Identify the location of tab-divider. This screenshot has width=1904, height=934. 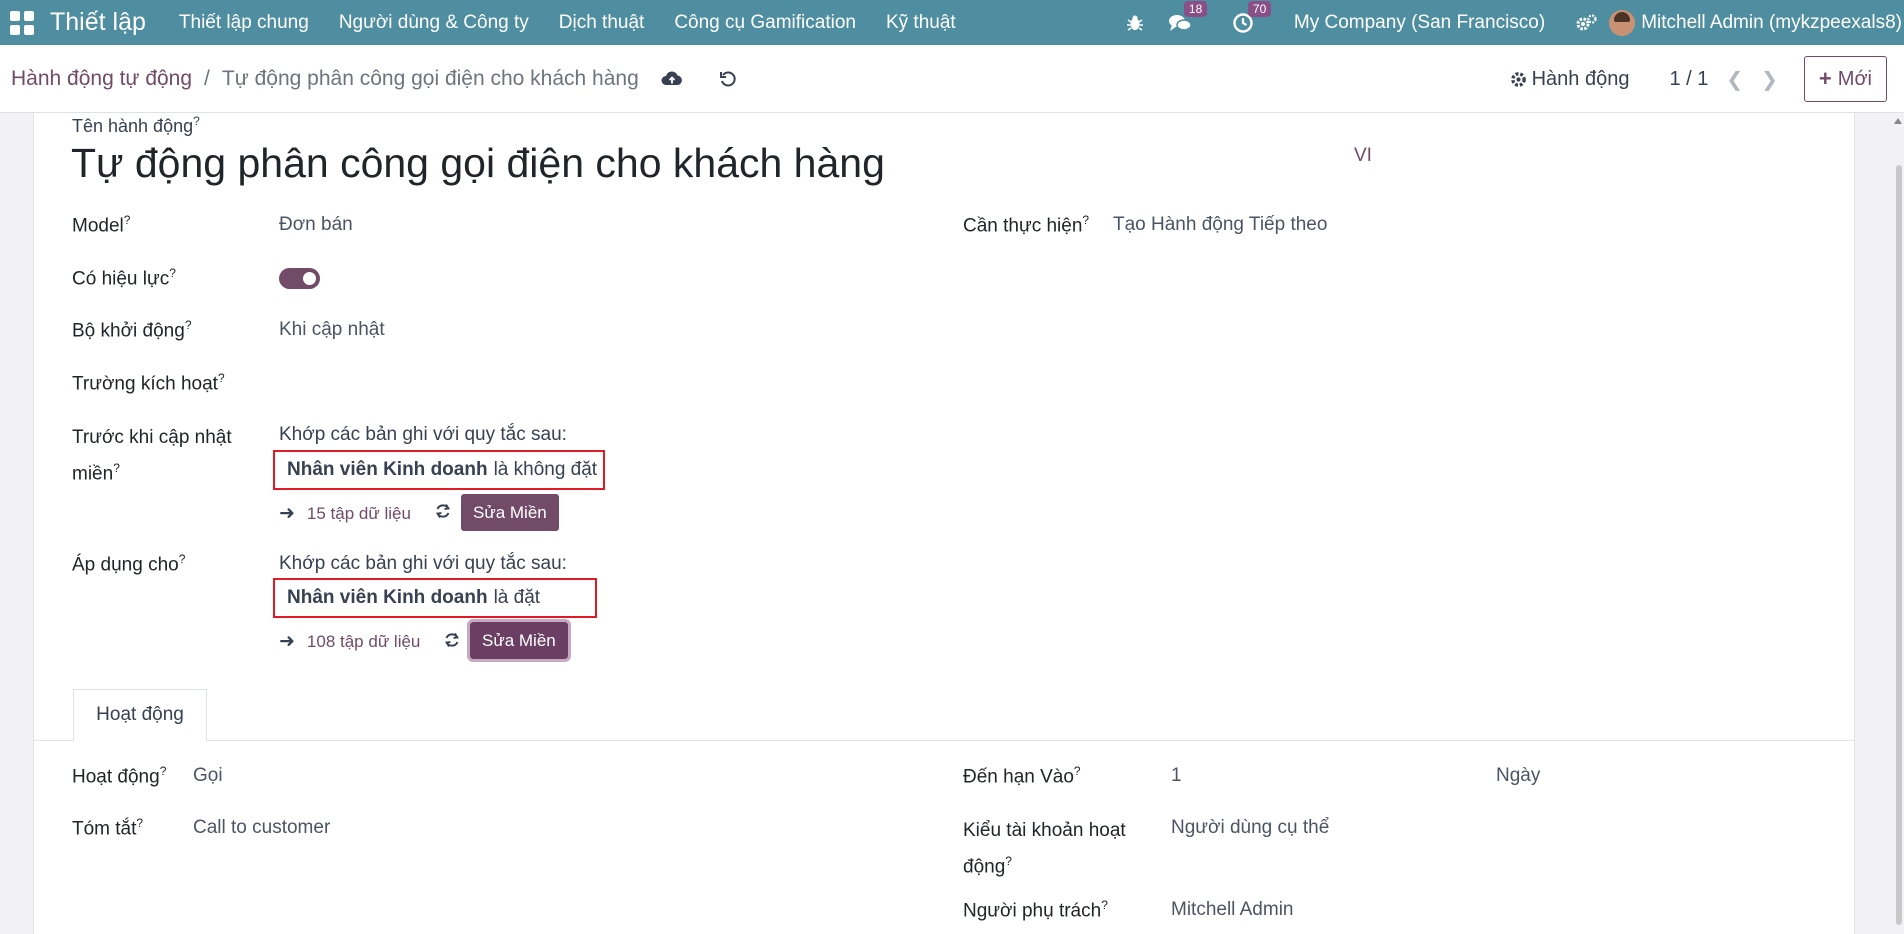
(944, 740).